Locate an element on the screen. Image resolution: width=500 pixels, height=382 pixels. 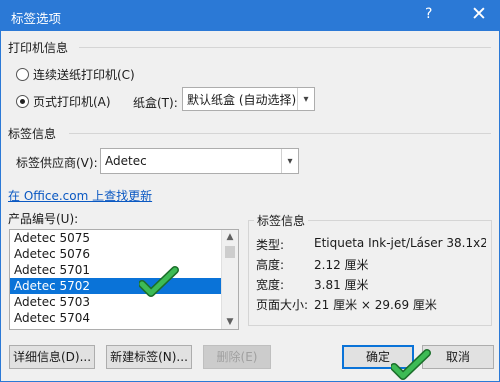
list-item: Adetec 5075 is located at coordinates (116, 238).